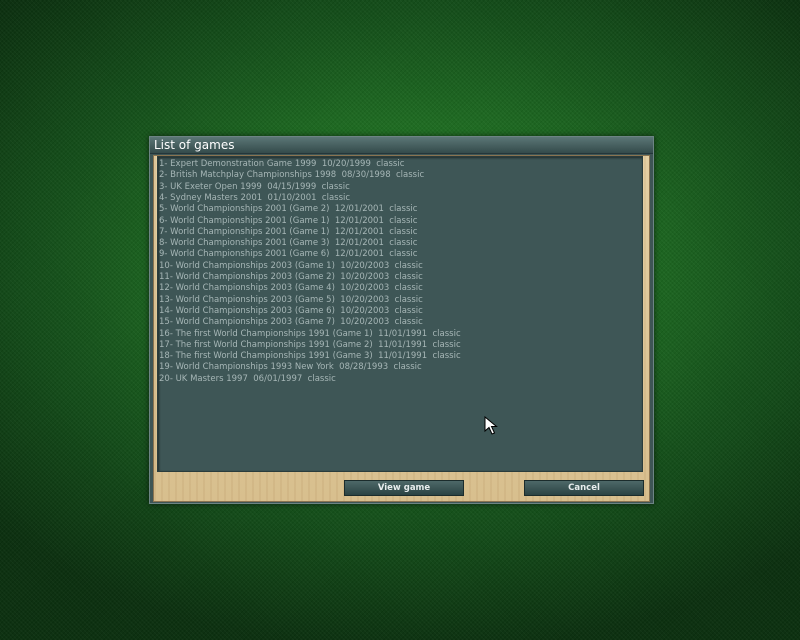  I want to click on arrow-cursor-icon, so click(491, 425).